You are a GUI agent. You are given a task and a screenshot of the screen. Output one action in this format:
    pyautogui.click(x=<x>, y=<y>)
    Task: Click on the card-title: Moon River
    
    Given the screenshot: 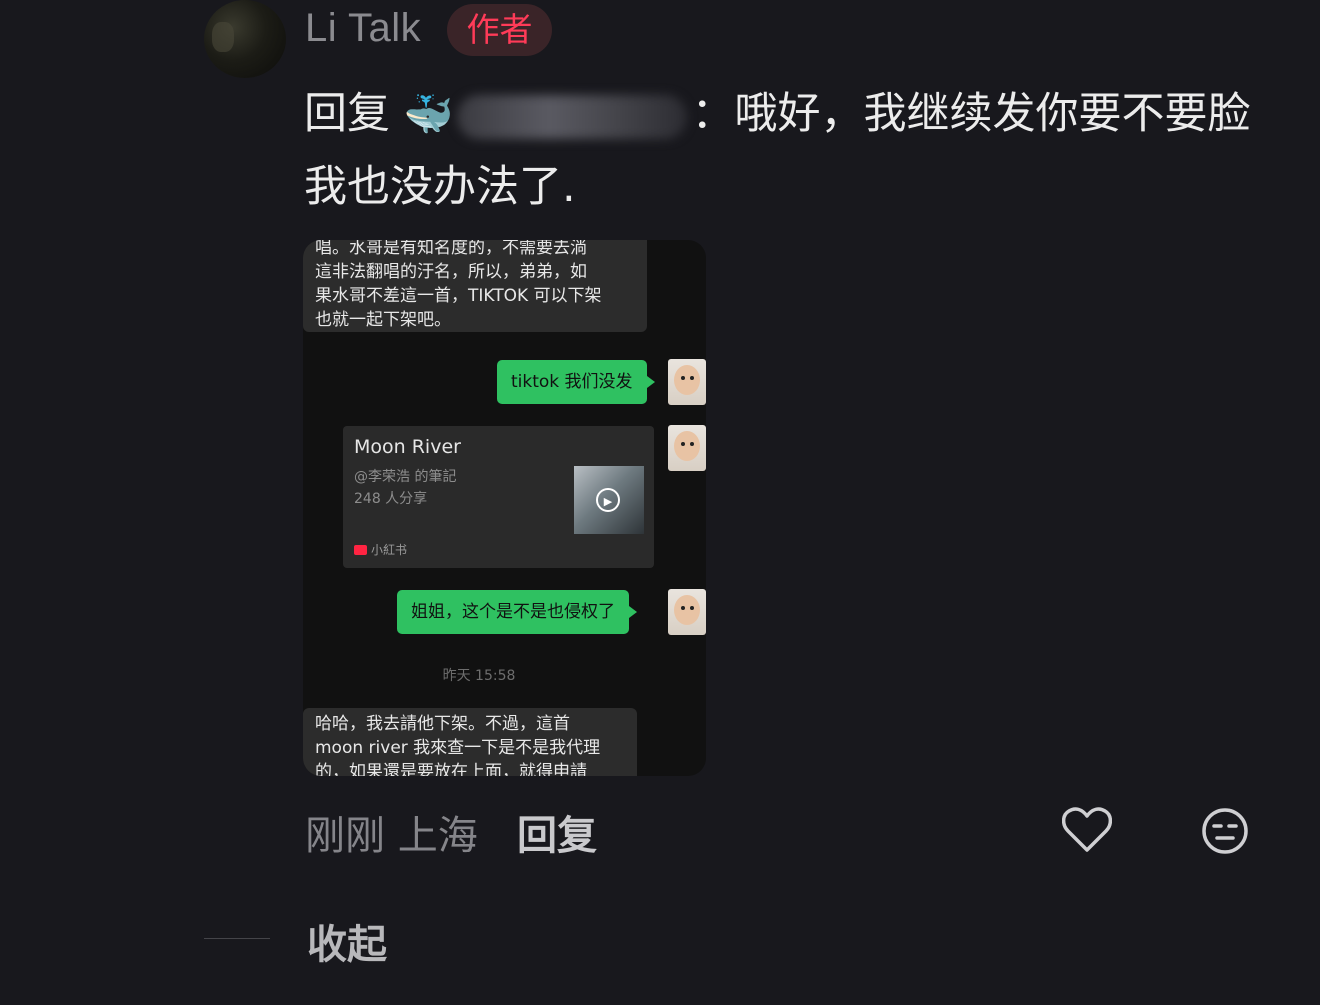 What is the action you would take?
    pyautogui.click(x=407, y=447)
    